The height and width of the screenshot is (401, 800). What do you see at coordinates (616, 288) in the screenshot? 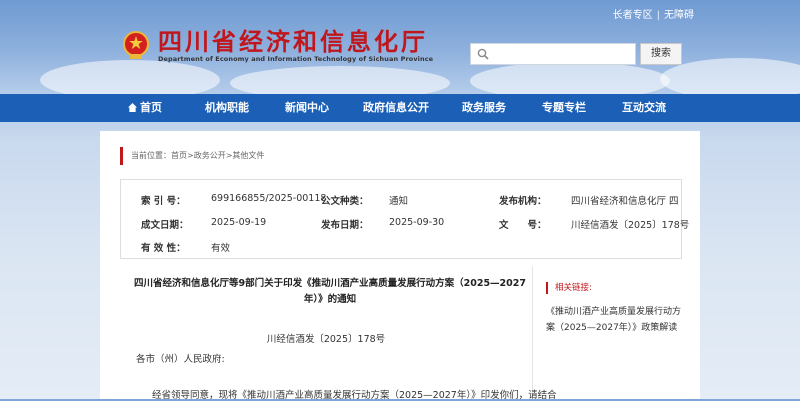
I see `related-links-title: 相关链接:` at bounding box center [616, 288].